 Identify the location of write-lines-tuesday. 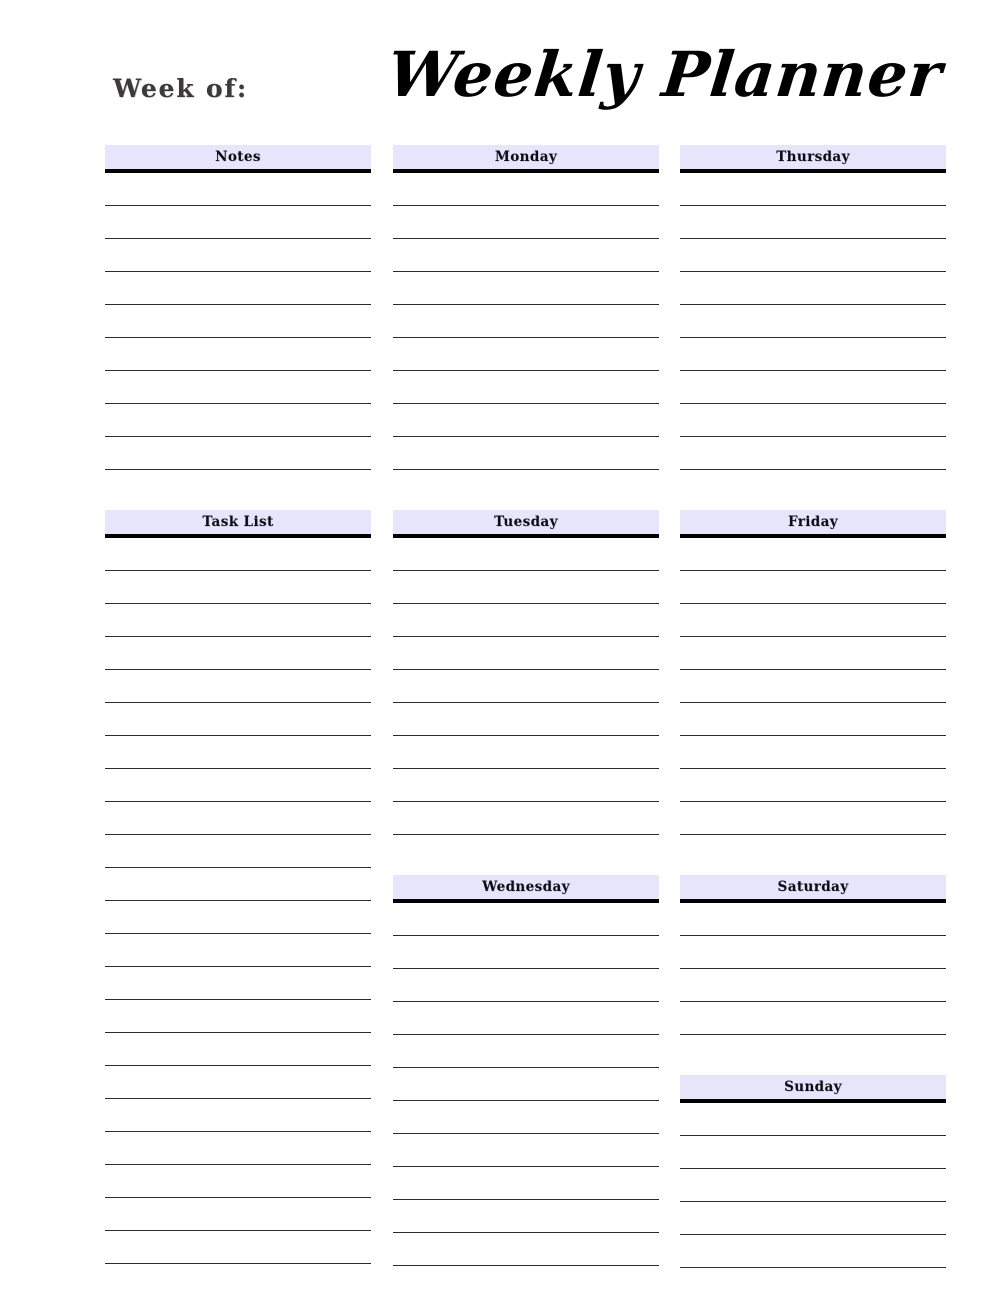
(526, 686).